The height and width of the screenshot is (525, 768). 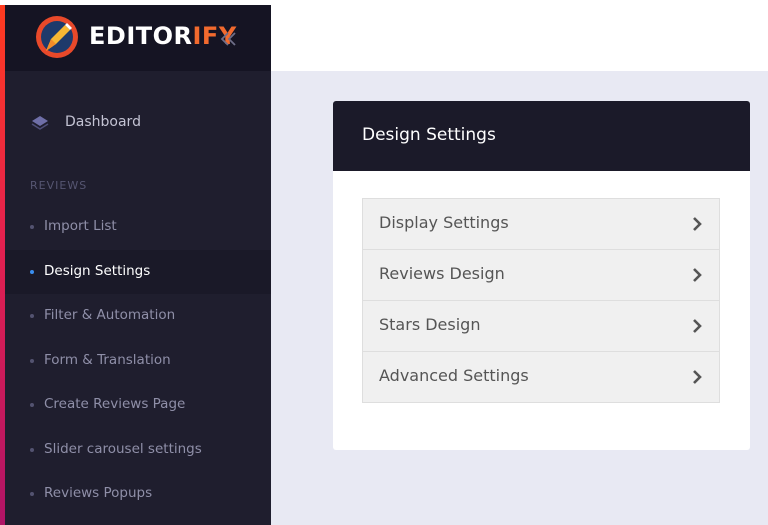 I want to click on settings-row-label: Advanced Settings, so click(x=454, y=375).